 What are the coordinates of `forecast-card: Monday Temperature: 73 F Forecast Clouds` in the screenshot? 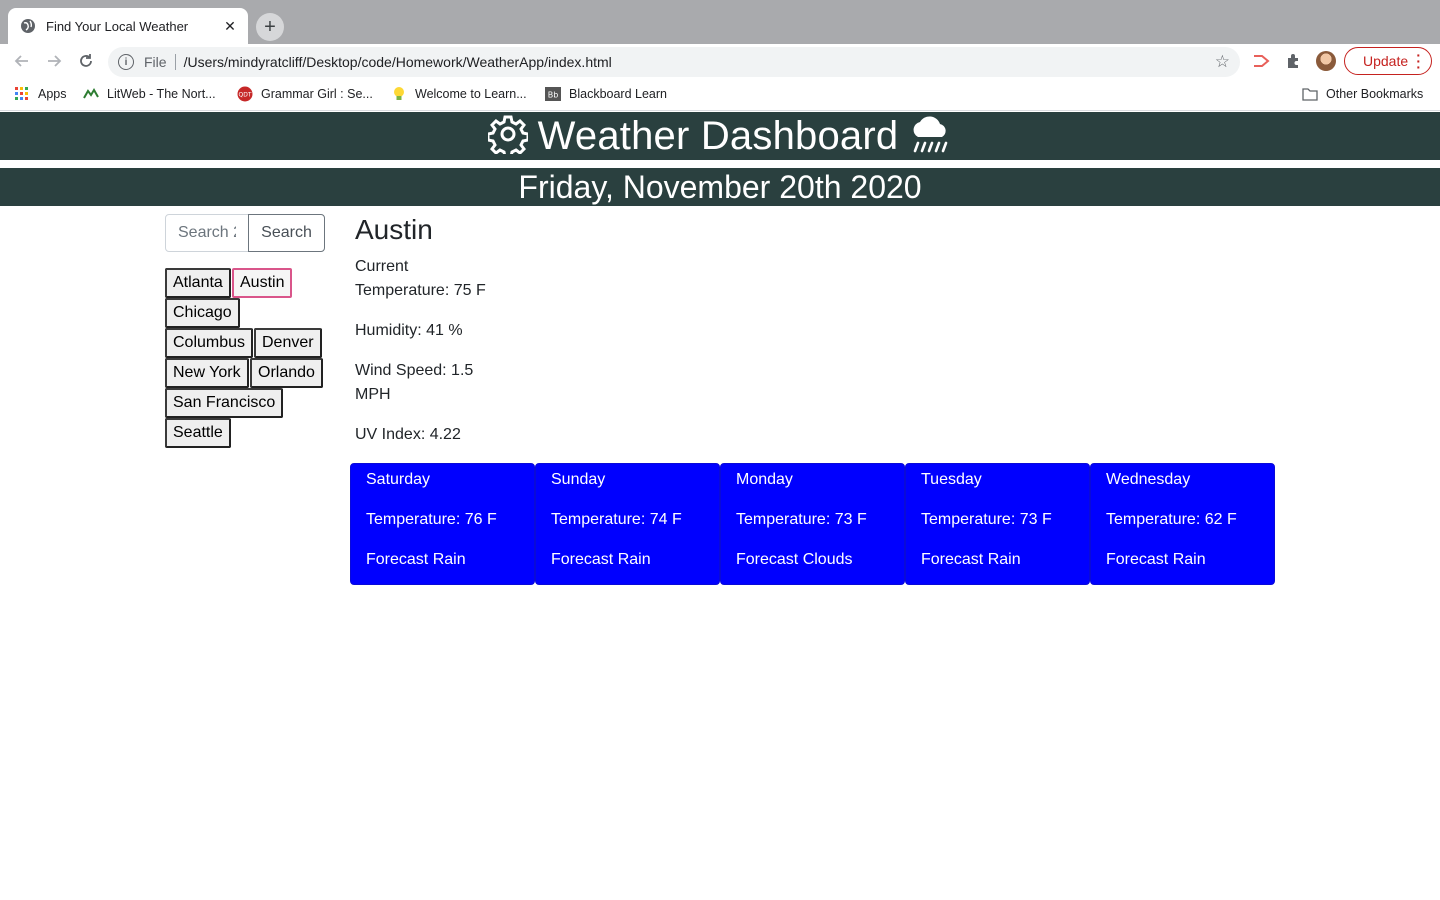 It's located at (812, 524).